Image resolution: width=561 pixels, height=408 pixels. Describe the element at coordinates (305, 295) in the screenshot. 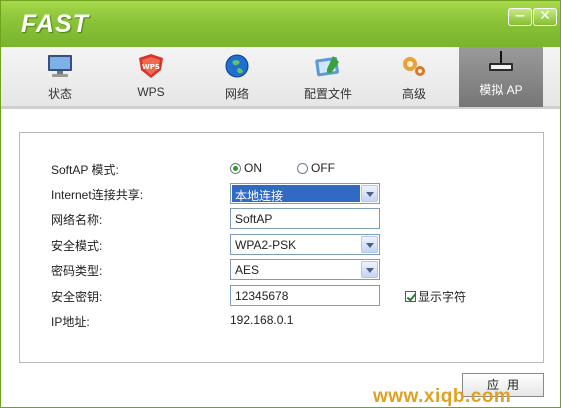

I see `security-key-input: 12345678` at that location.